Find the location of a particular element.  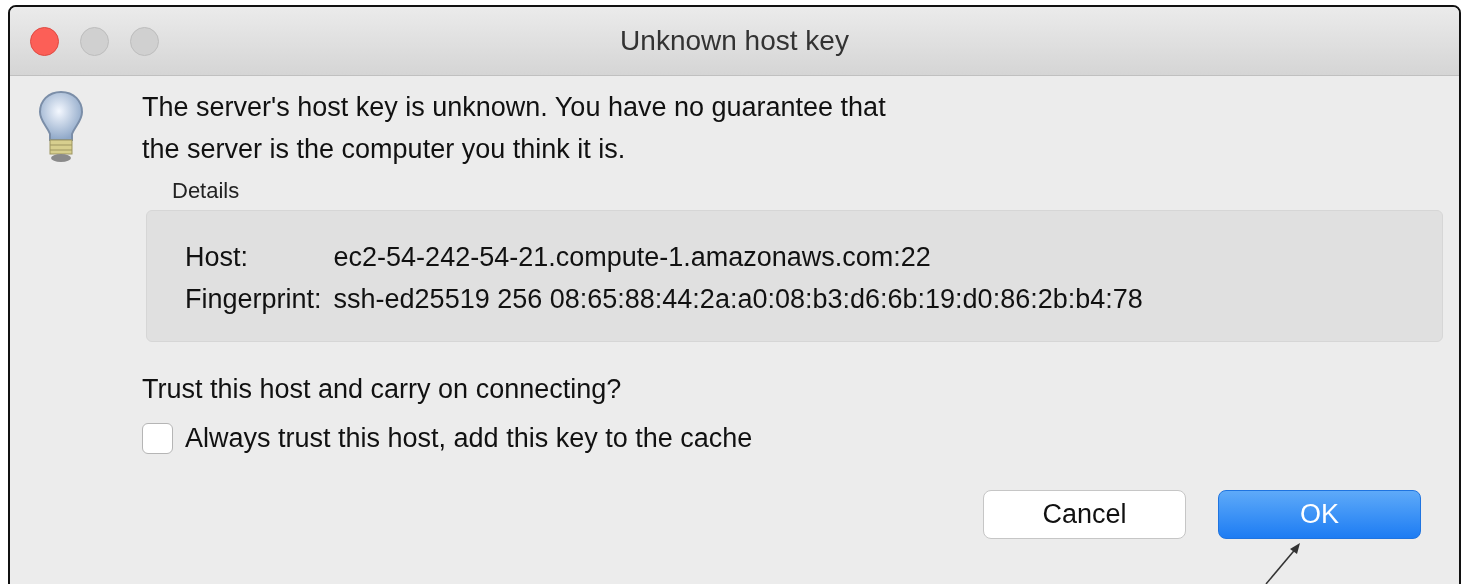

checkbox is located at coordinates (157, 438).